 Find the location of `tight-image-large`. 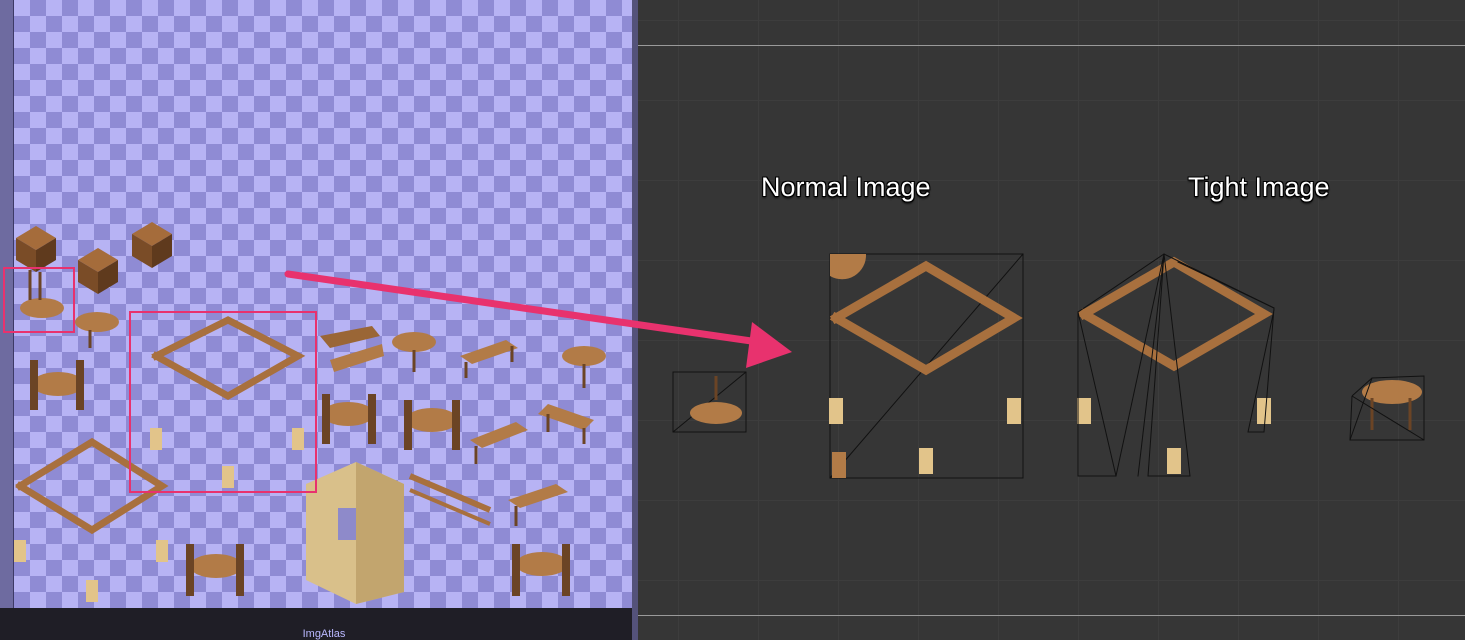

tight-image-large is located at coordinates (1176, 365).